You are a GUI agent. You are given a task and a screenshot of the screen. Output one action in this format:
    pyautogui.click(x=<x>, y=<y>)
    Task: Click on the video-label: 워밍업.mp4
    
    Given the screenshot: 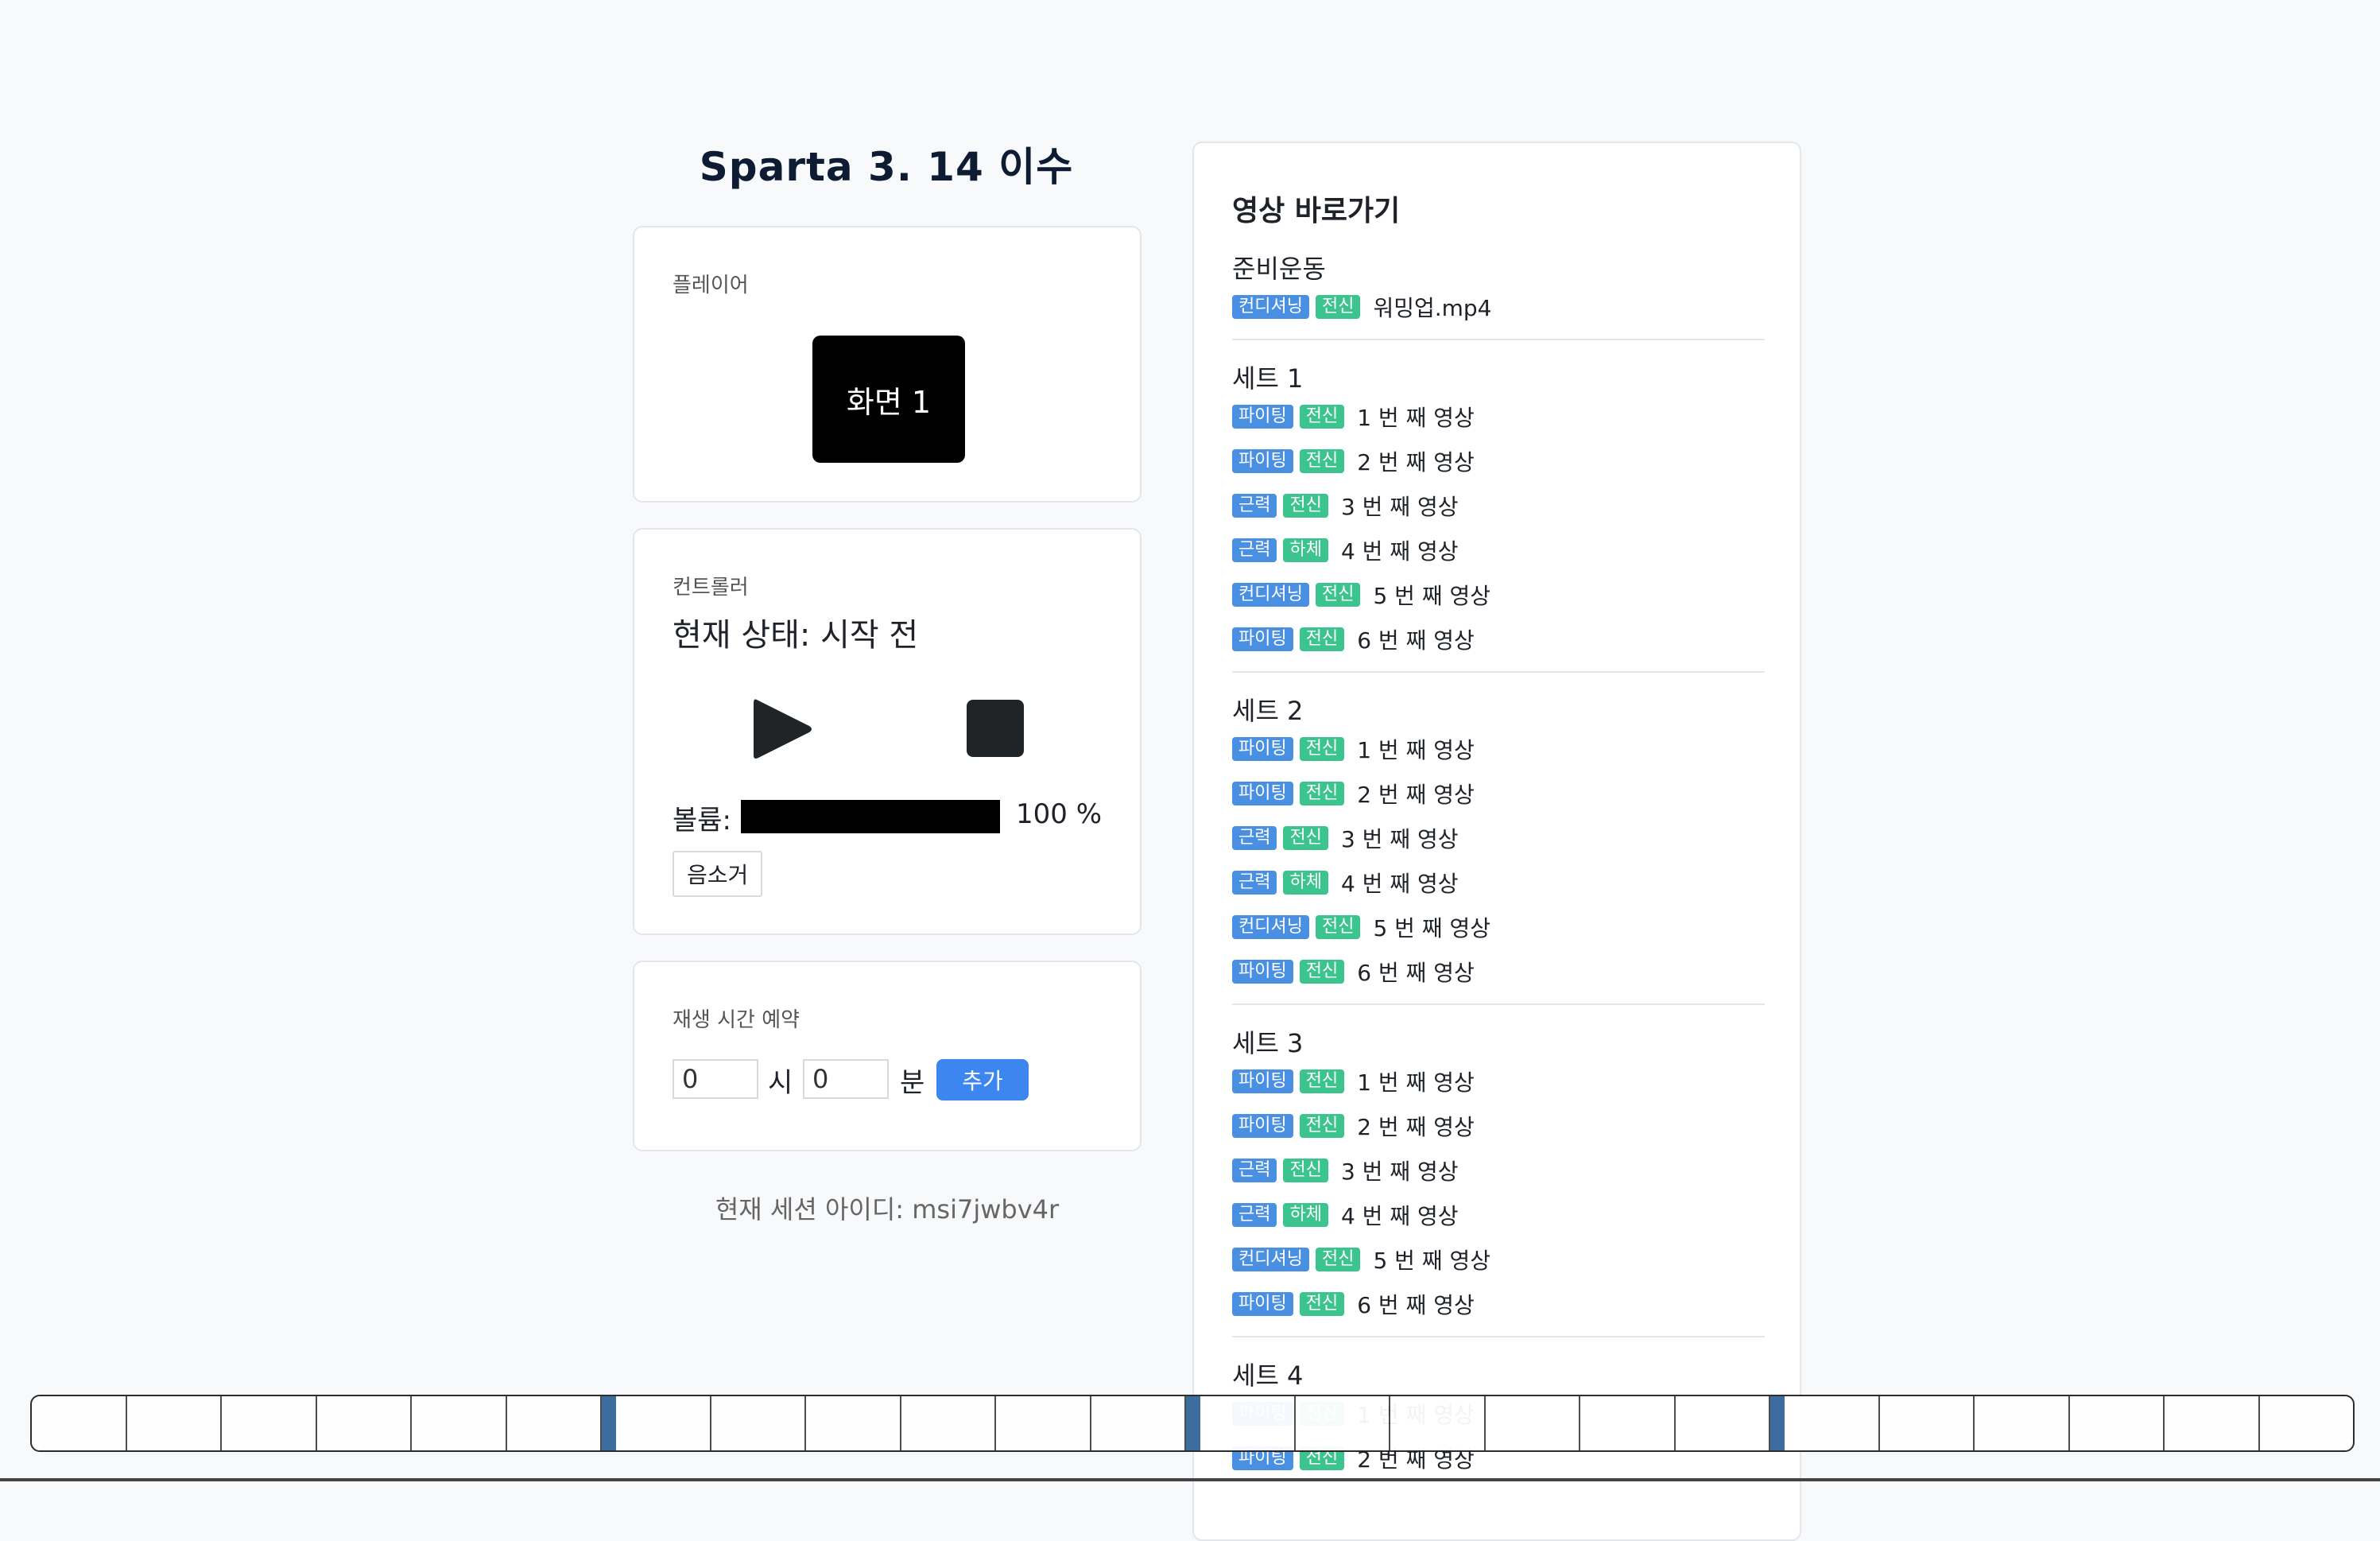 What is the action you would take?
    pyautogui.click(x=1432, y=307)
    